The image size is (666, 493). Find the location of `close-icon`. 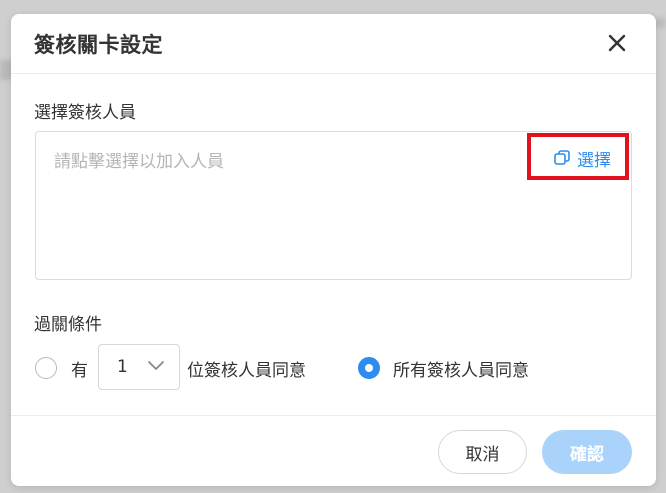

close-icon is located at coordinates (617, 43).